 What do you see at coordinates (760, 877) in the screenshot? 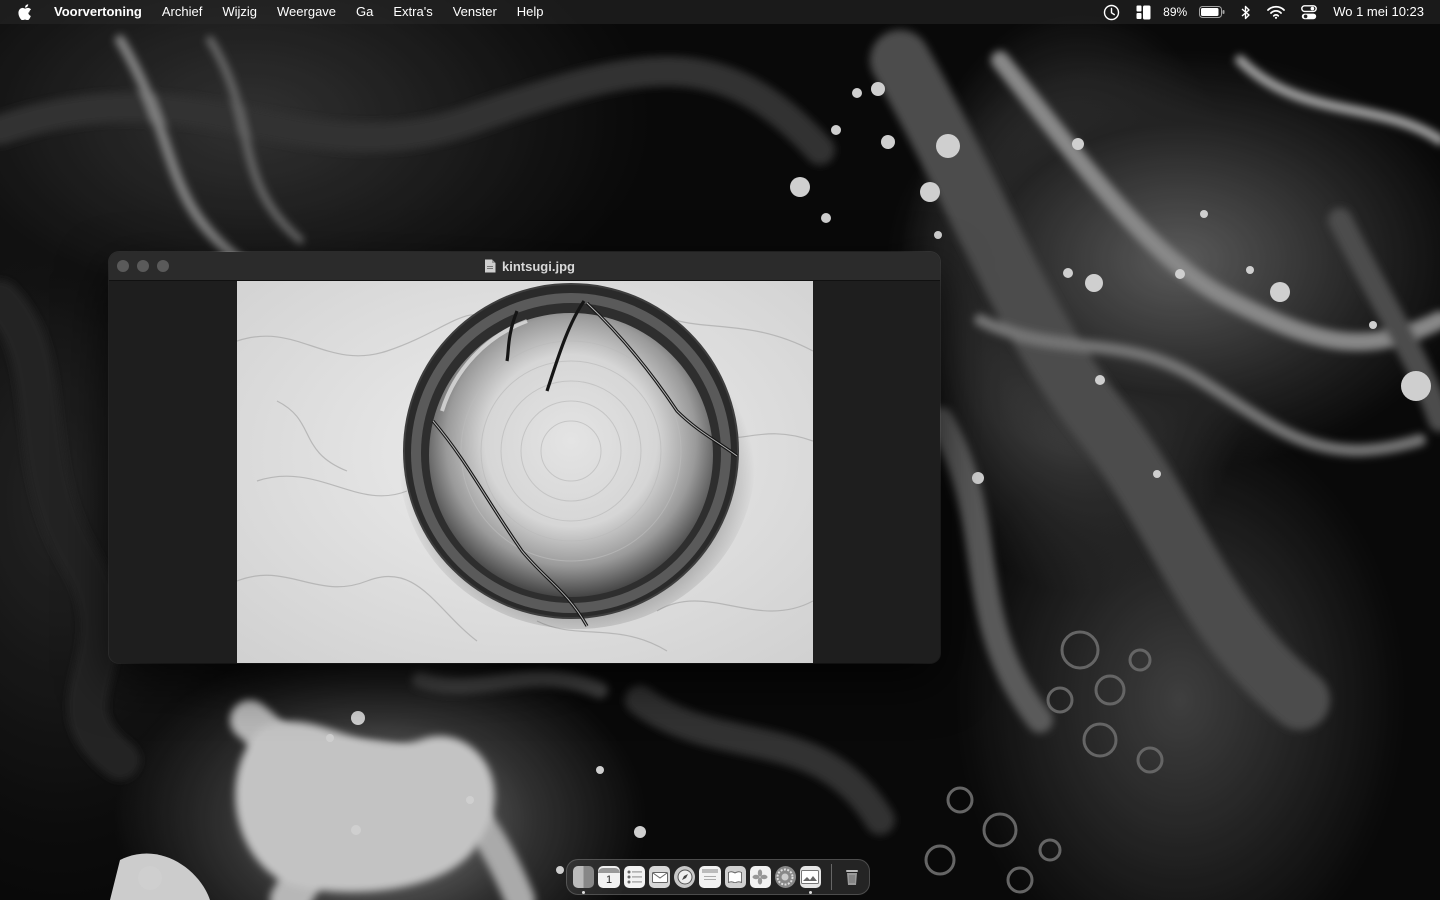
I see `photos-icon` at bounding box center [760, 877].